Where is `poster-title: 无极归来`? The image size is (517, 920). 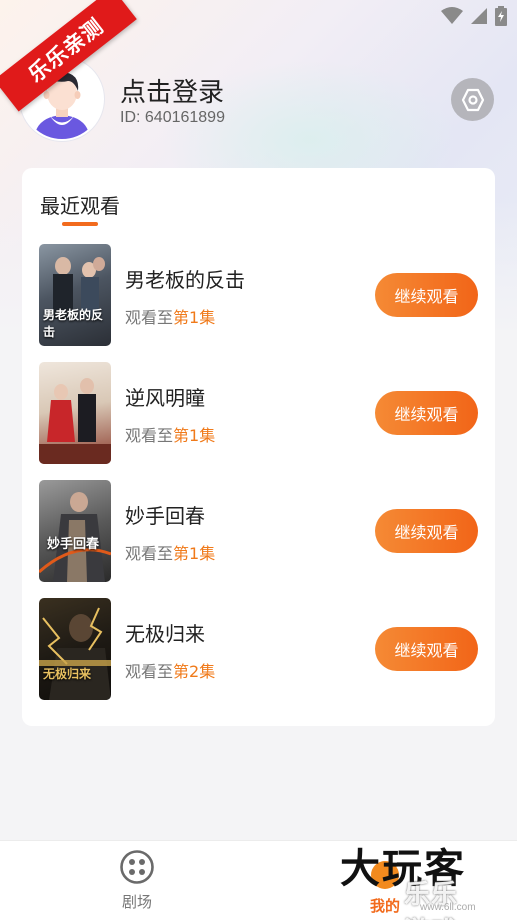
poster-title: 无极归来 is located at coordinates (67, 674).